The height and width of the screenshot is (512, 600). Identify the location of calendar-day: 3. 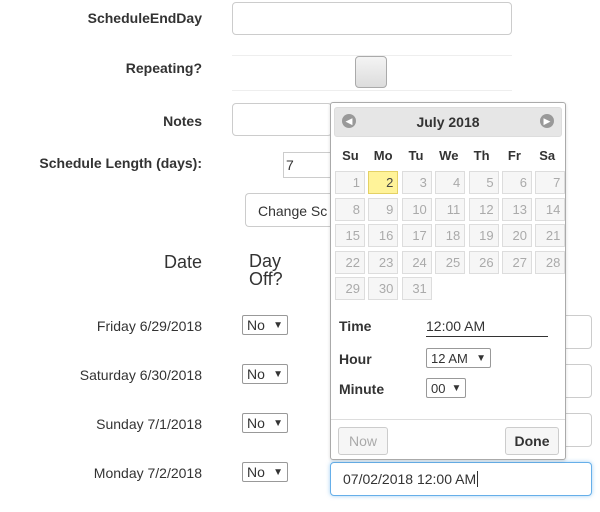
(416, 182).